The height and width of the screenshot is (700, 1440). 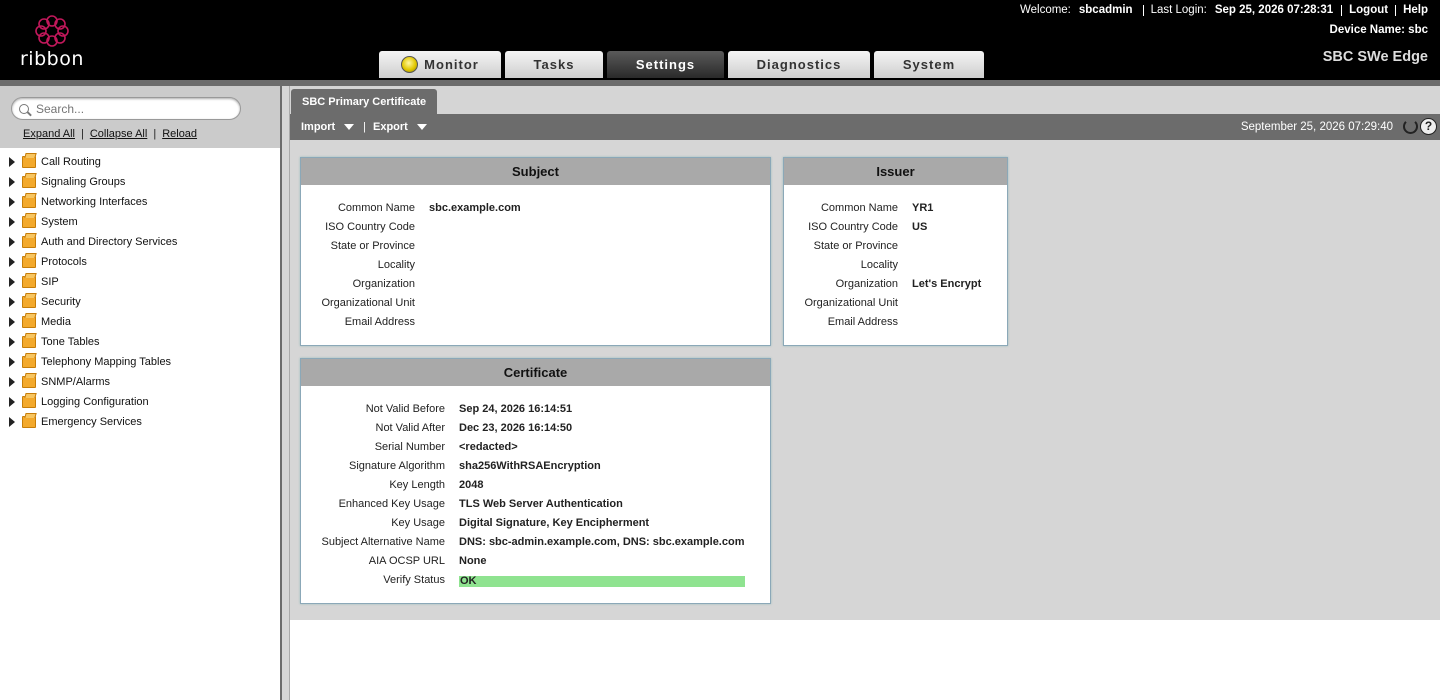 I want to click on field-label: Enhanced Key Usage, so click(x=391, y=504).